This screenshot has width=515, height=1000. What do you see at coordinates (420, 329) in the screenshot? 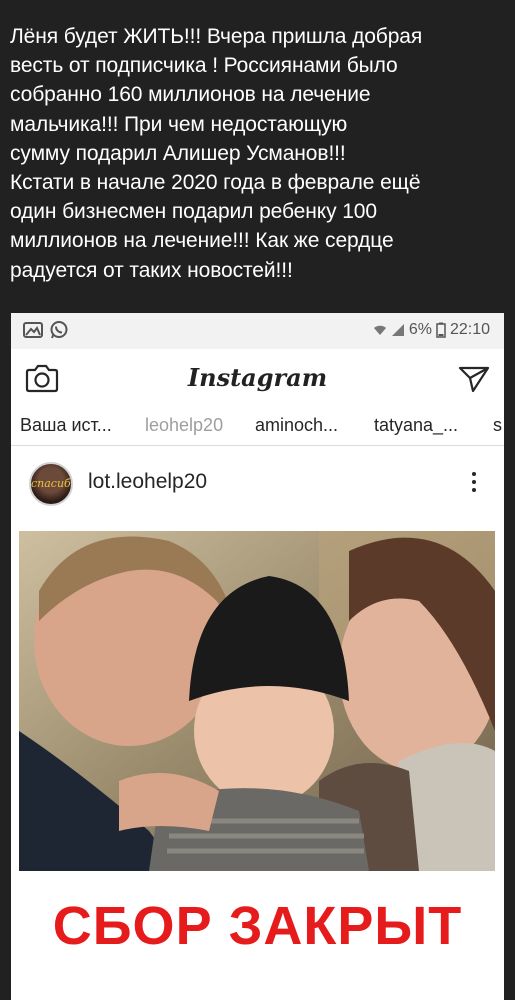
I see `battery-percent: 6%` at bounding box center [420, 329].